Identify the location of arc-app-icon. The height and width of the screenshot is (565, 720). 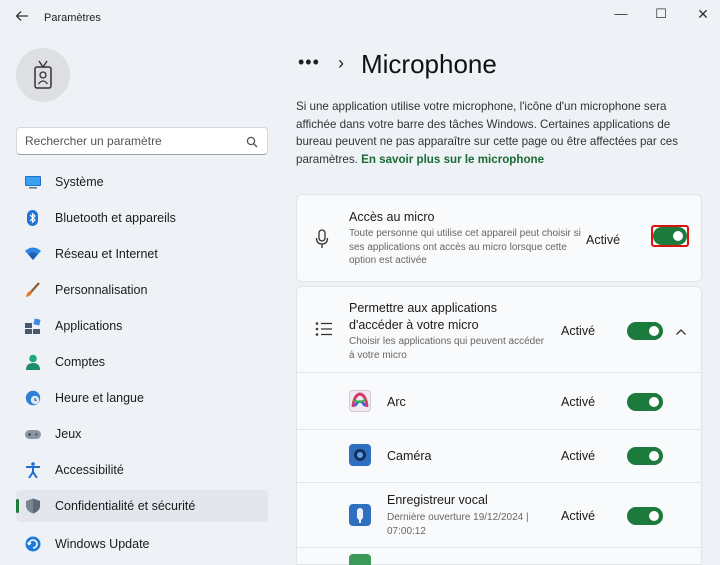
(360, 401).